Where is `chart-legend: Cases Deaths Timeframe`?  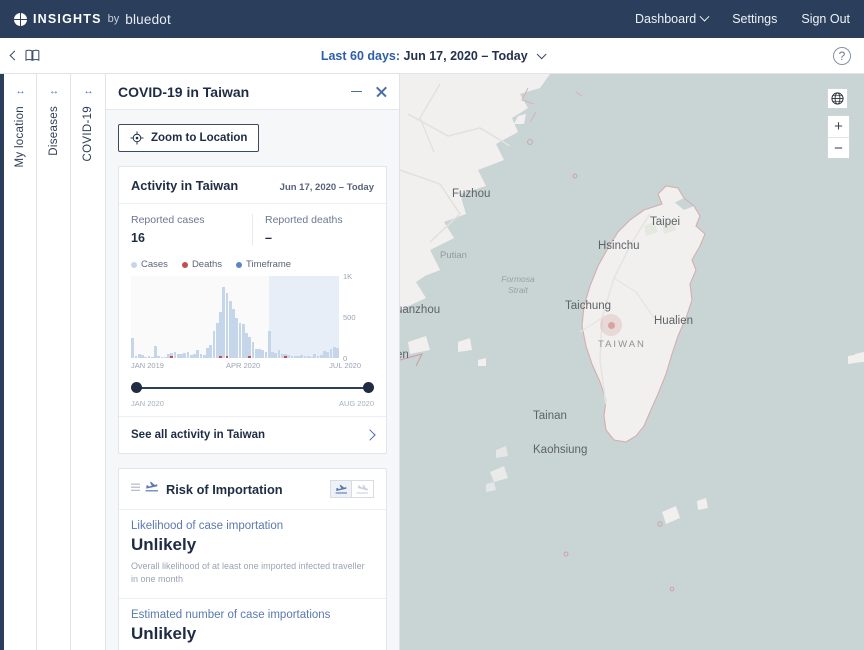 chart-legend: Cases Deaths Timeframe is located at coordinates (252, 262).